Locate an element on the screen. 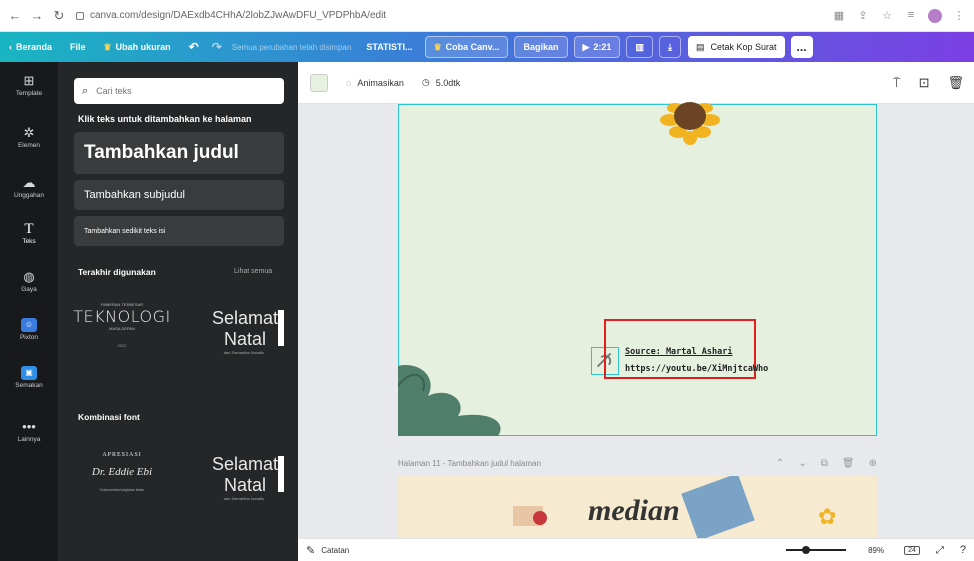 This screenshot has height=561, width=974. forward-icon: → is located at coordinates (37, 15).